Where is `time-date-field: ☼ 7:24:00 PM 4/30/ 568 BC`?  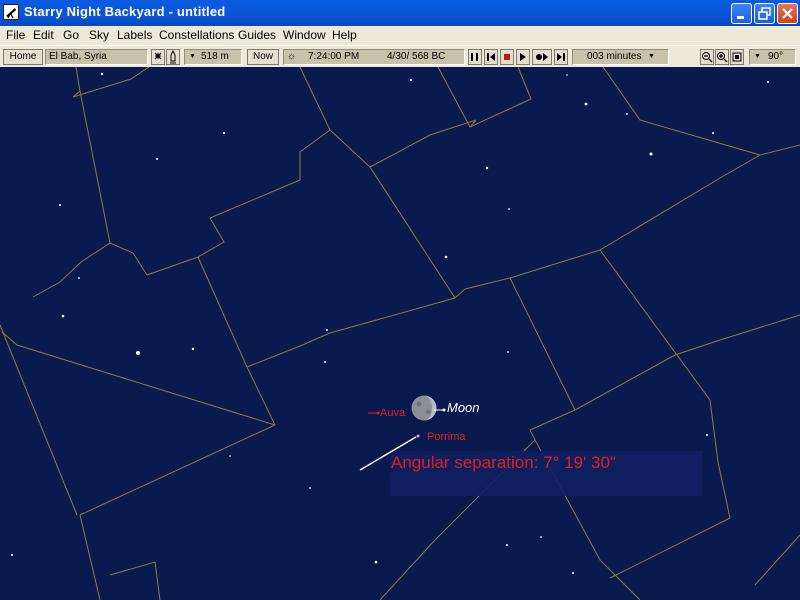
time-date-field: ☼ 7:24:00 PM 4/30/ 568 BC is located at coordinates (374, 57).